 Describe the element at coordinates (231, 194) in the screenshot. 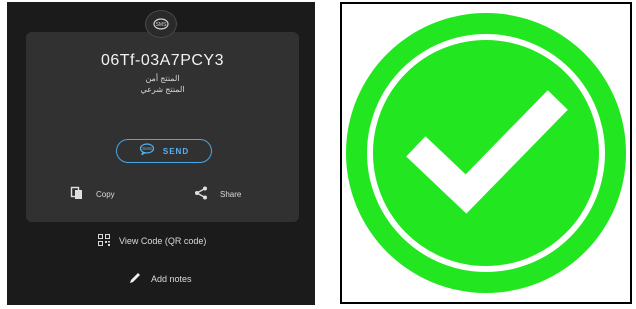

I see `share-label: Share` at that location.